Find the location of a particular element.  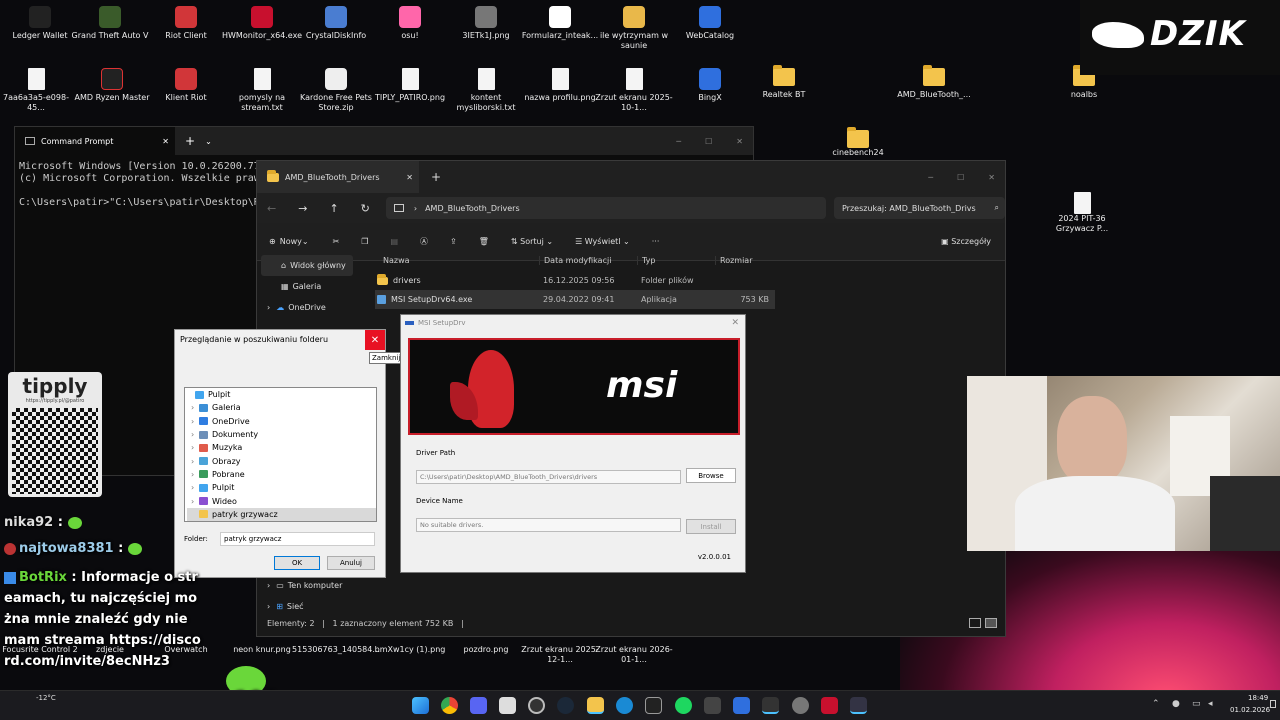

volume-icon: ◂ is located at coordinates (1210, 704).